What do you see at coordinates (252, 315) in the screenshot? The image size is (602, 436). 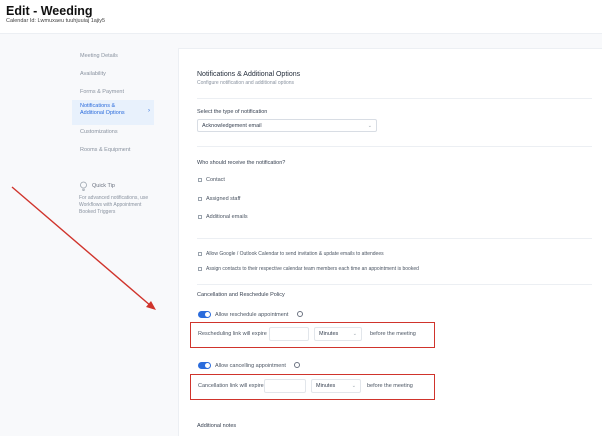 I see `reschedule-toggle-label: Allow reschedule appointment` at bounding box center [252, 315].